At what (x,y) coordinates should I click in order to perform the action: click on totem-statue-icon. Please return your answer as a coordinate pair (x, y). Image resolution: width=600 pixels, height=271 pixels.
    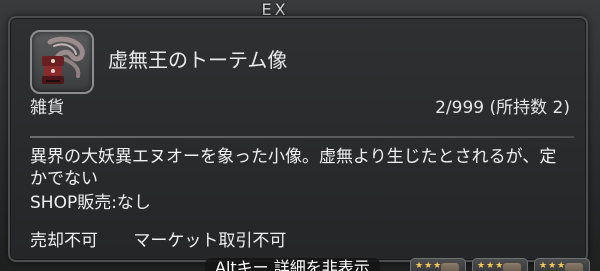
    Looking at the image, I should click on (63, 60).